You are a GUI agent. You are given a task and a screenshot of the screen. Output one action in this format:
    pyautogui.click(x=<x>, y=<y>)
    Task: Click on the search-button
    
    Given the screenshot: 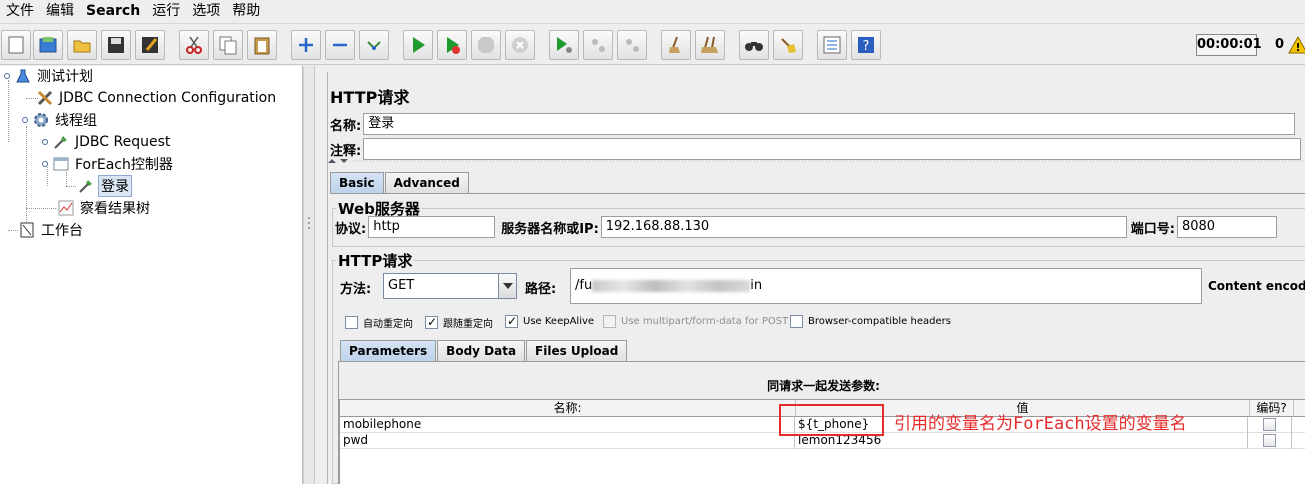 What is the action you would take?
    pyautogui.click(x=754, y=45)
    